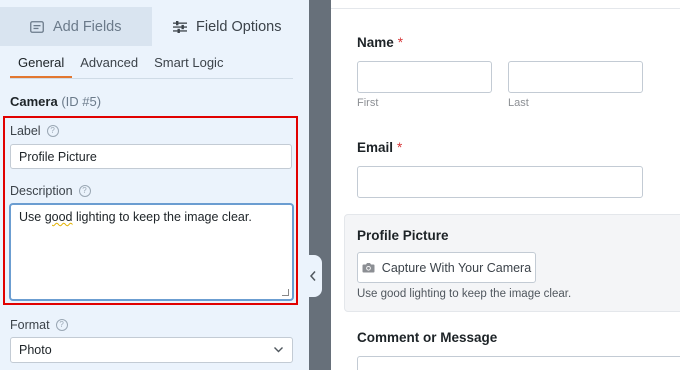  I want to click on tab-add-fields: Add Fields, so click(76, 26).